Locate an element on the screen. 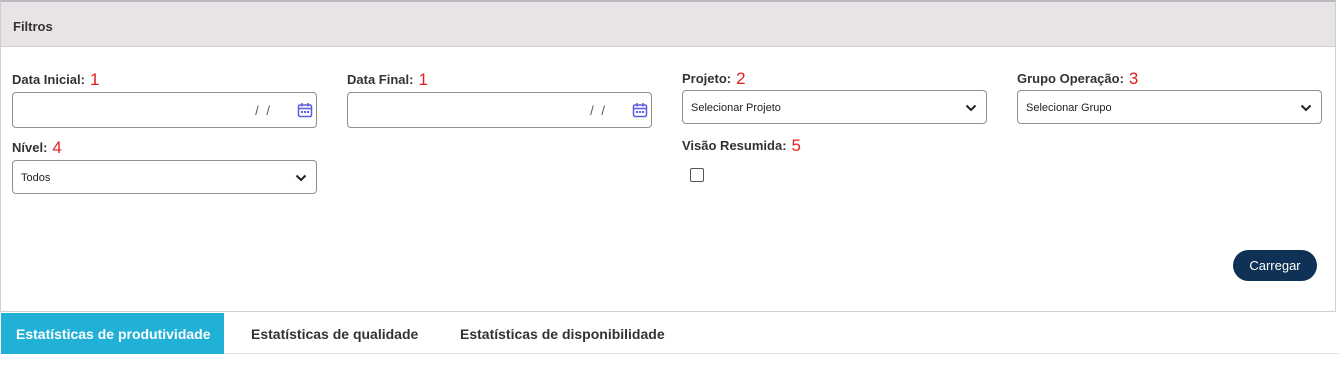 This screenshot has height=369, width=1339. visao-resumida-checkbox is located at coordinates (697, 175).